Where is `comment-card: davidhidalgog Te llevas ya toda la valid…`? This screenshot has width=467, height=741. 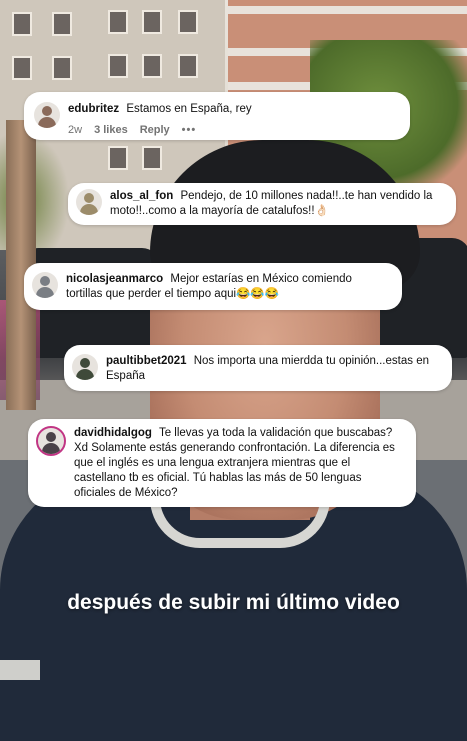
comment-card: davidhidalgog Te llevas ya toda la valid… is located at coordinates (222, 463).